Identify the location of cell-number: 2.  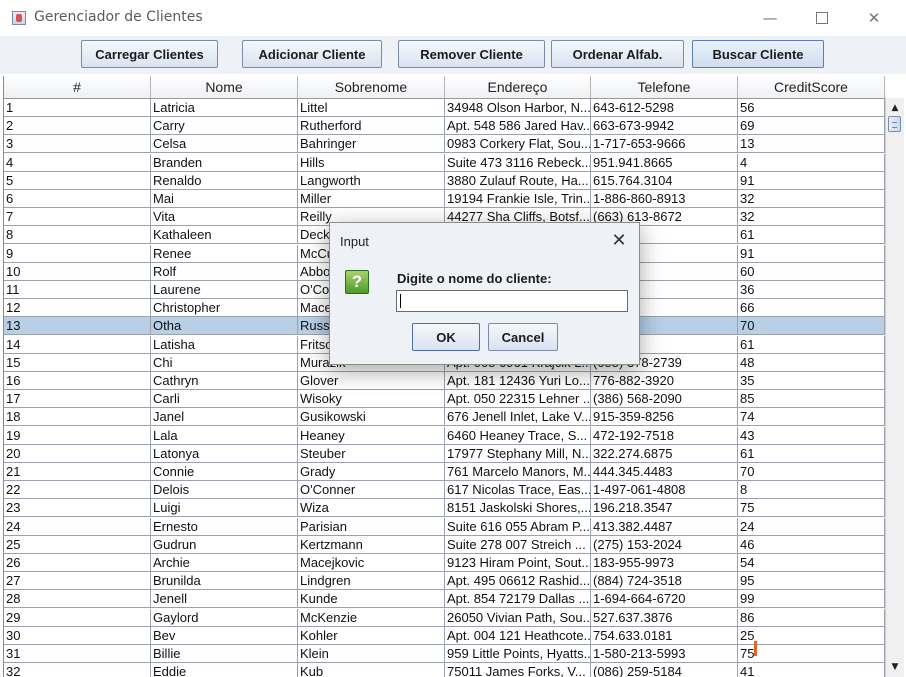
(77, 126).